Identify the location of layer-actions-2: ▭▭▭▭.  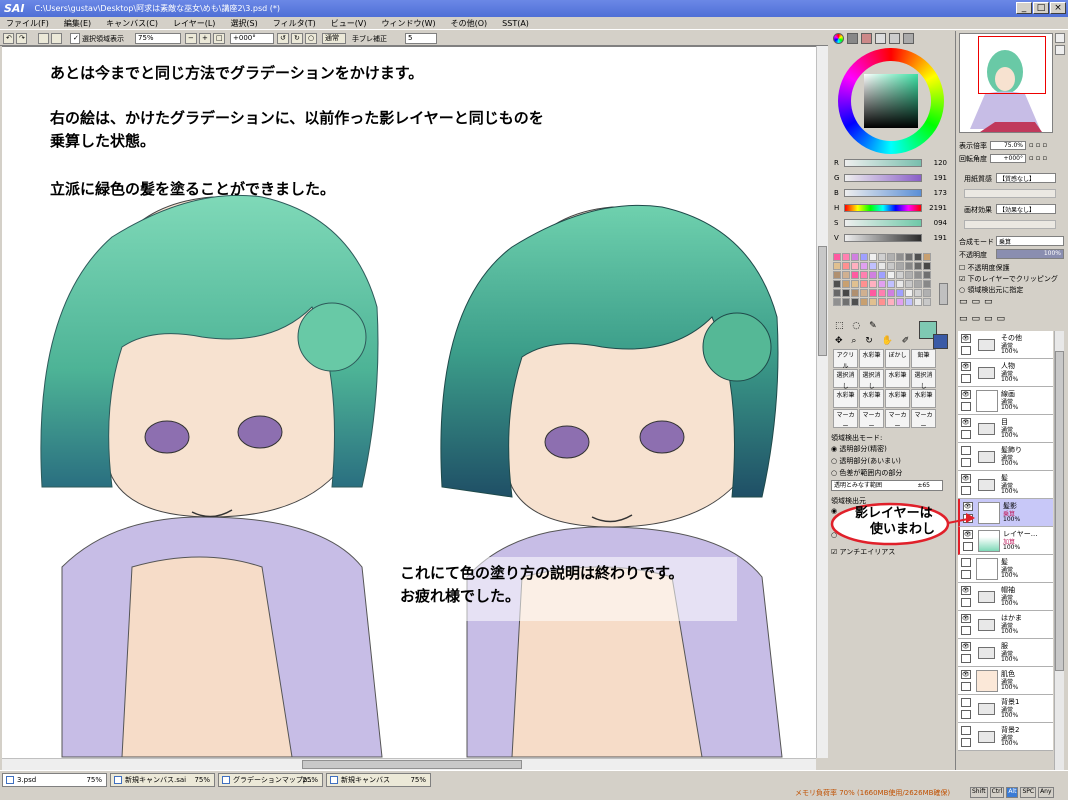
(1012, 321).